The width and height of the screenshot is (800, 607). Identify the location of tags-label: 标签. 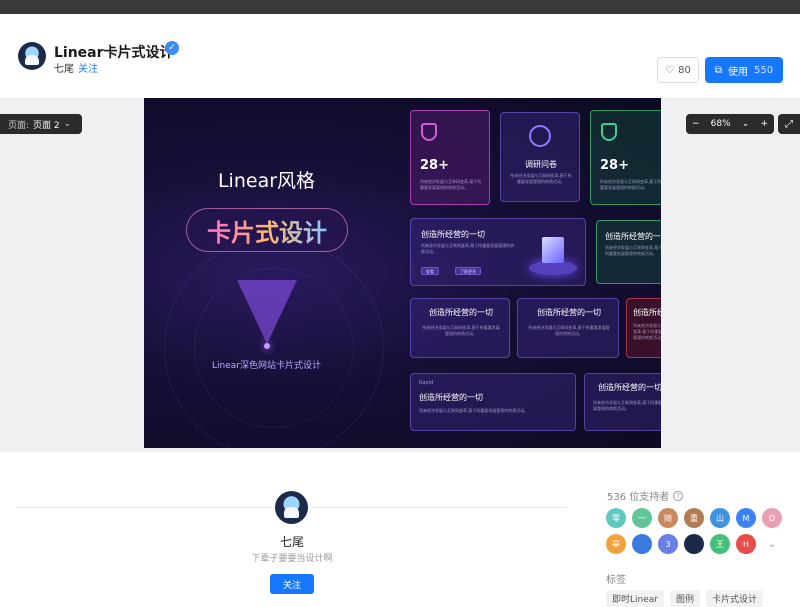
(616, 580).